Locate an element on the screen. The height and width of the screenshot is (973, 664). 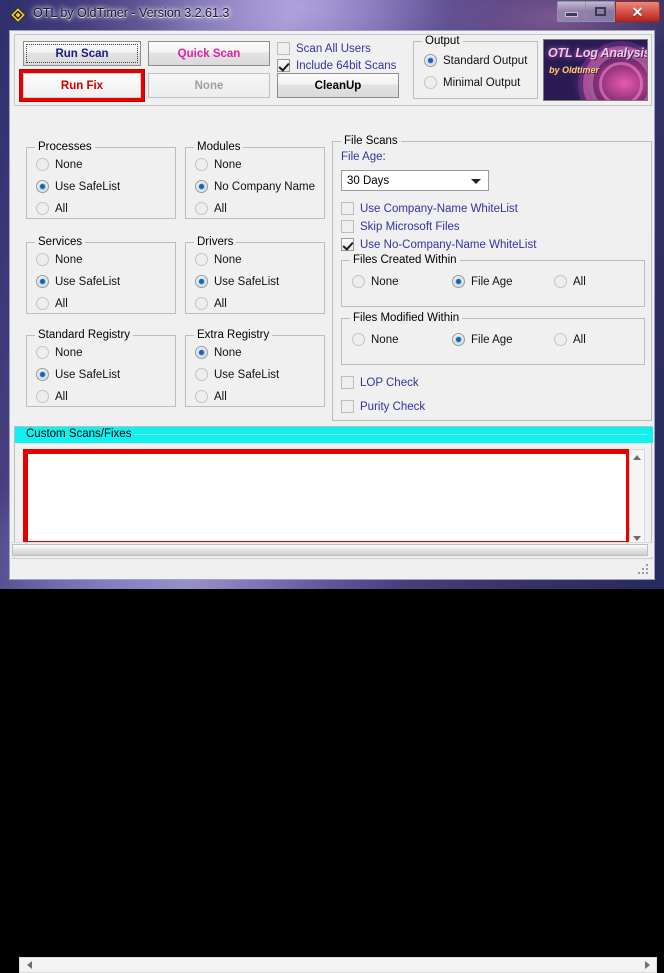
extra-registry-option-use-safelist: Use SafeList is located at coordinates (237, 374).